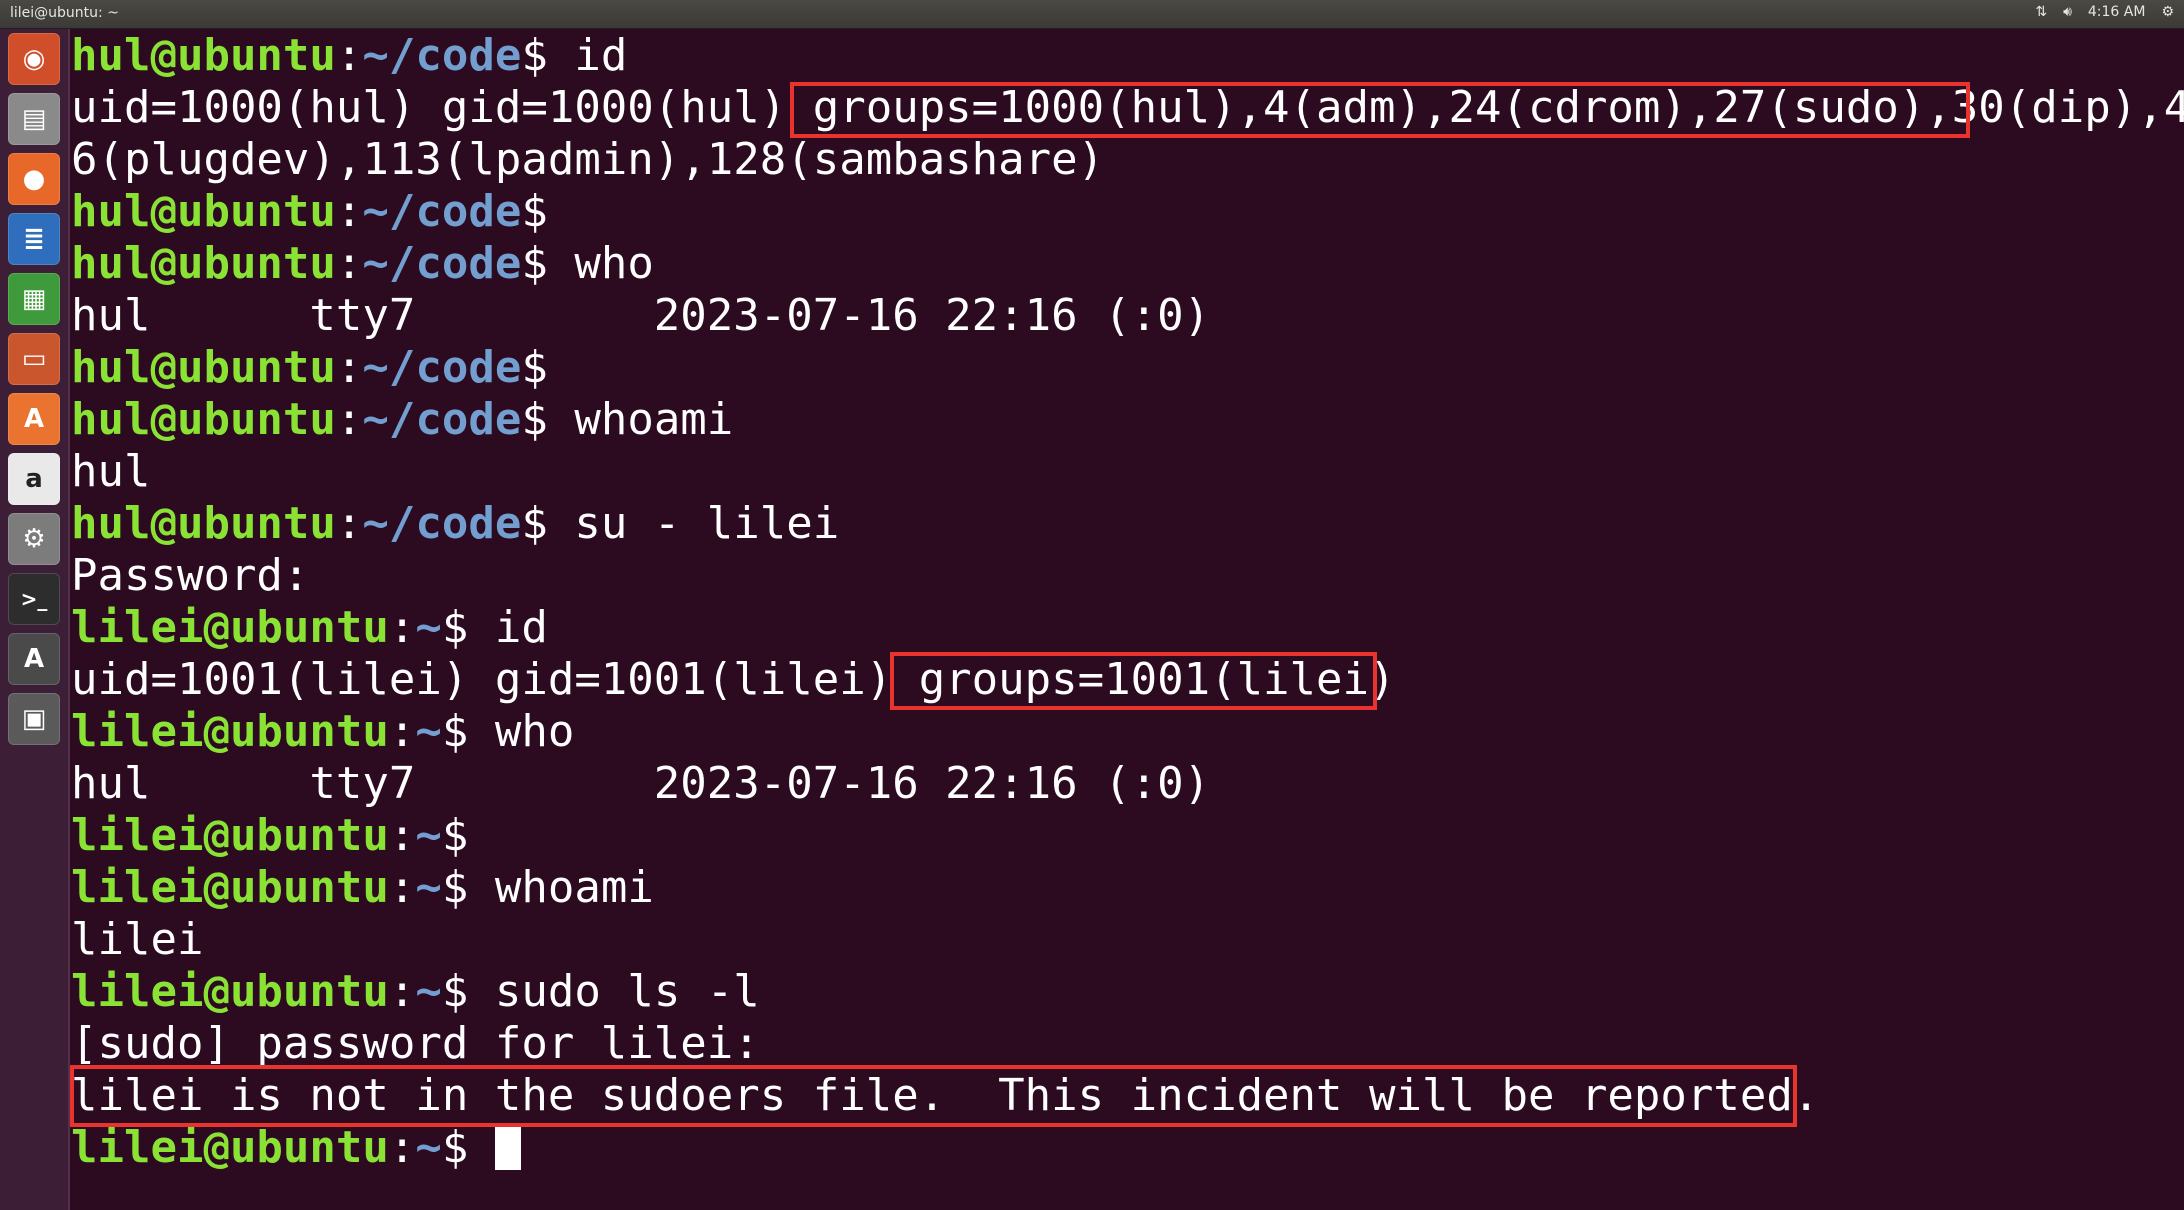 The width and height of the screenshot is (2184, 1210). What do you see at coordinates (64, 13) in the screenshot?
I see `window-title: lilei@ubuntu: ~` at bounding box center [64, 13].